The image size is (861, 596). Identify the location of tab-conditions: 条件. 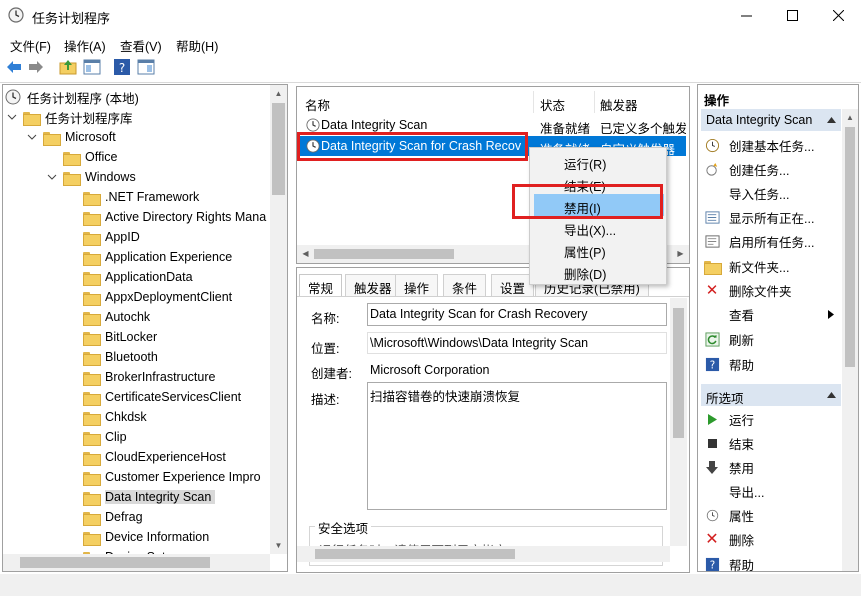
(465, 285).